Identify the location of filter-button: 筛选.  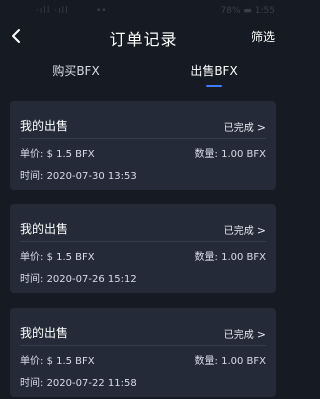
(263, 36).